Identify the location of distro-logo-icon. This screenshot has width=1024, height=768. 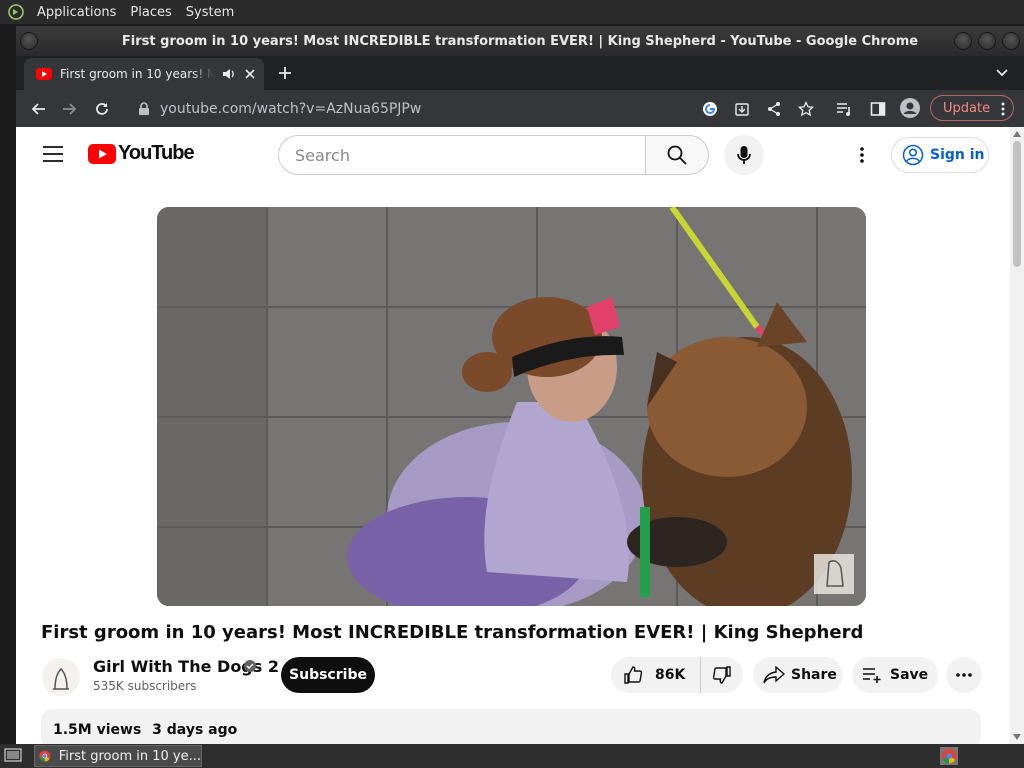
(16, 12).